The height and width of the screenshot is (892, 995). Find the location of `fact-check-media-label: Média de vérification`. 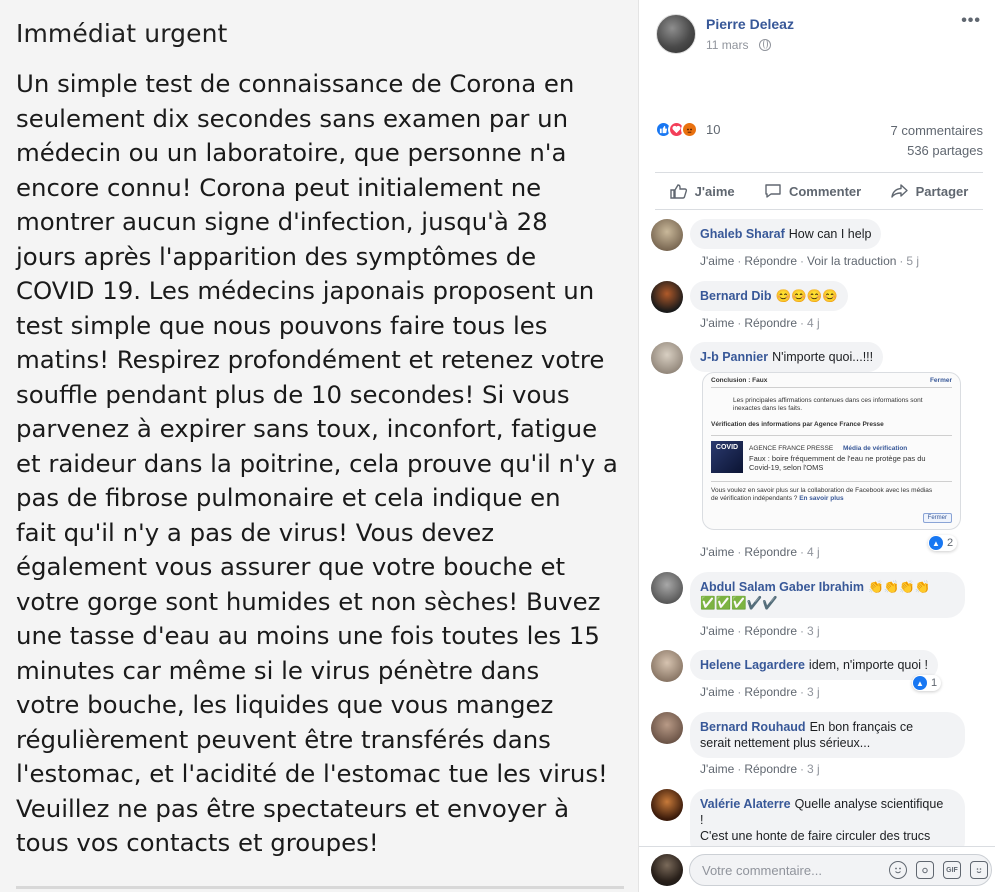

fact-check-media-label: Média de vérification is located at coordinates (875, 448).